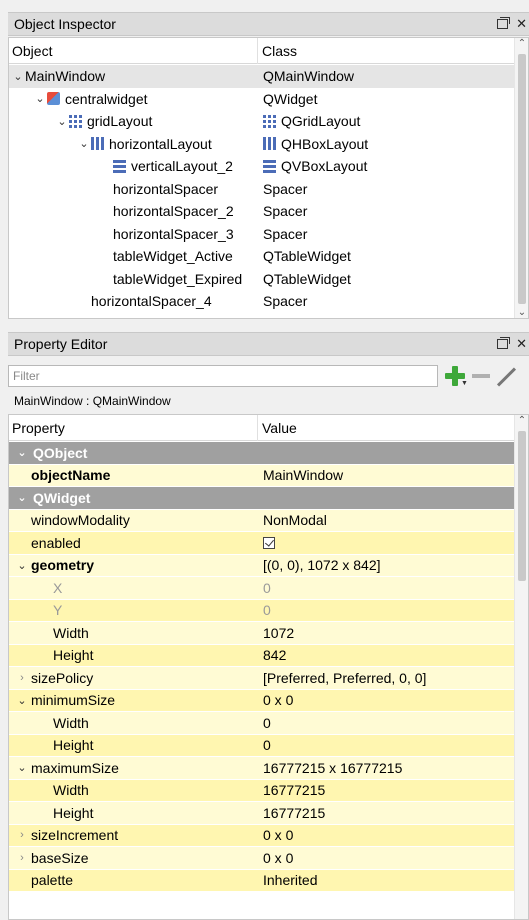  I want to click on enabled-checkbox, so click(269, 542).